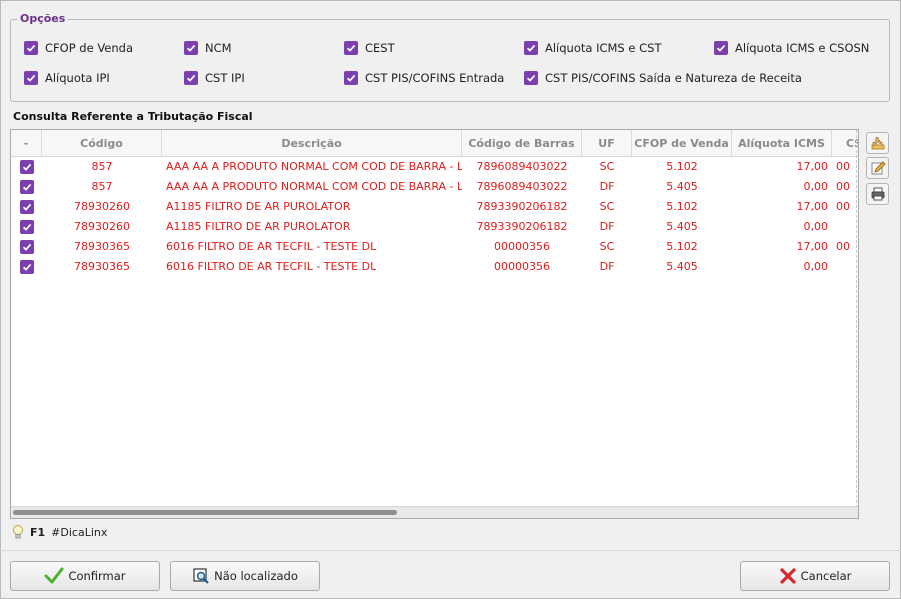 The height and width of the screenshot is (599, 901). Describe the element at coordinates (38, 532) in the screenshot. I see `tip-key: F1` at that location.